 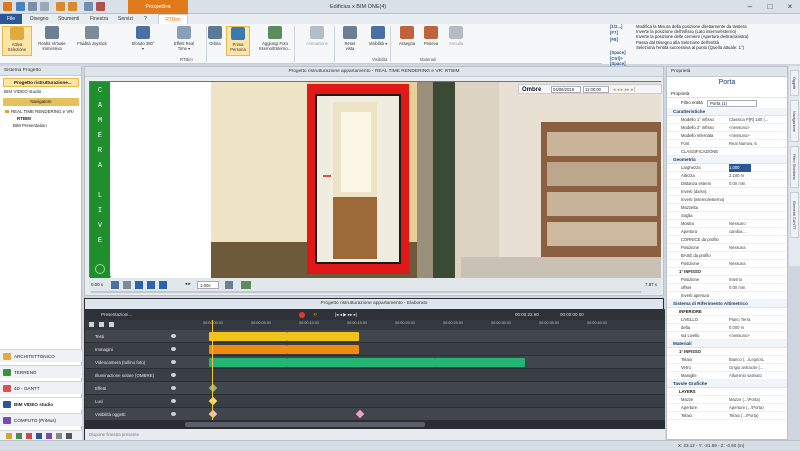 What do you see at coordinates (317, 41) in the screenshot?
I see `animazione-button: Animazione` at bounding box center [317, 41].